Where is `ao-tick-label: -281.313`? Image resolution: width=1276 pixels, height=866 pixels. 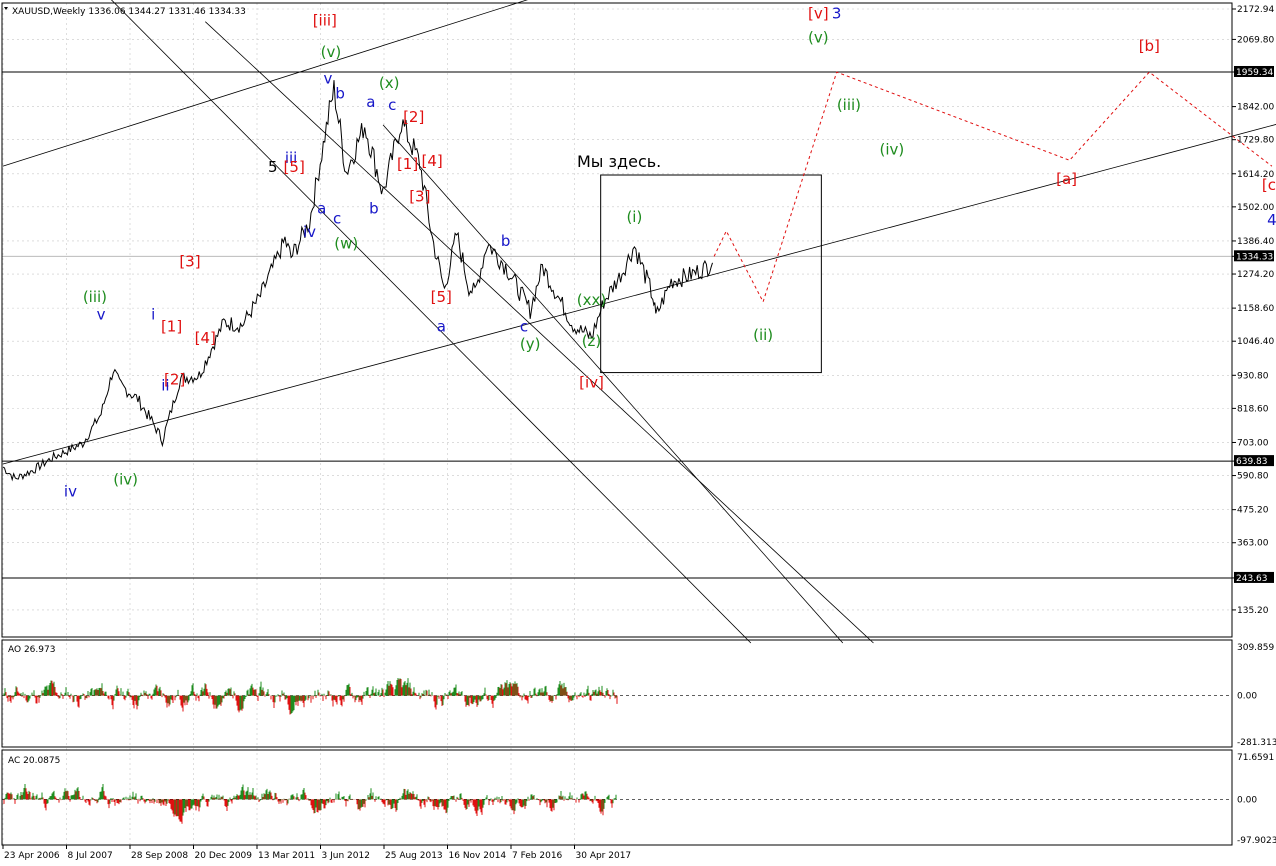
ao-tick-label: -281.313 is located at coordinates (1256, 743).